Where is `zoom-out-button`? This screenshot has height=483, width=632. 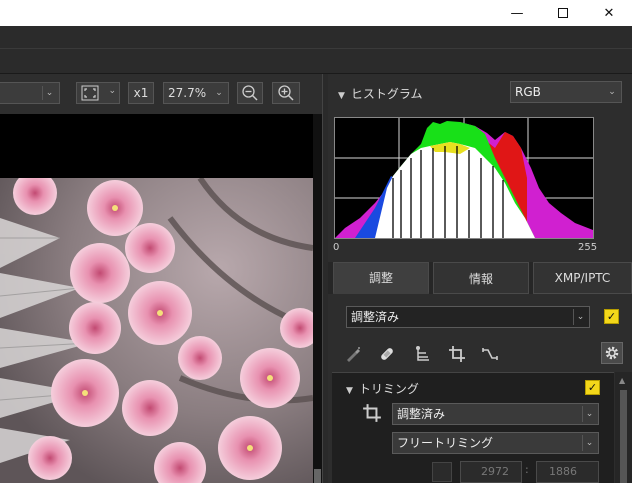
zoom-out-button is located at coordinates (250, 93).